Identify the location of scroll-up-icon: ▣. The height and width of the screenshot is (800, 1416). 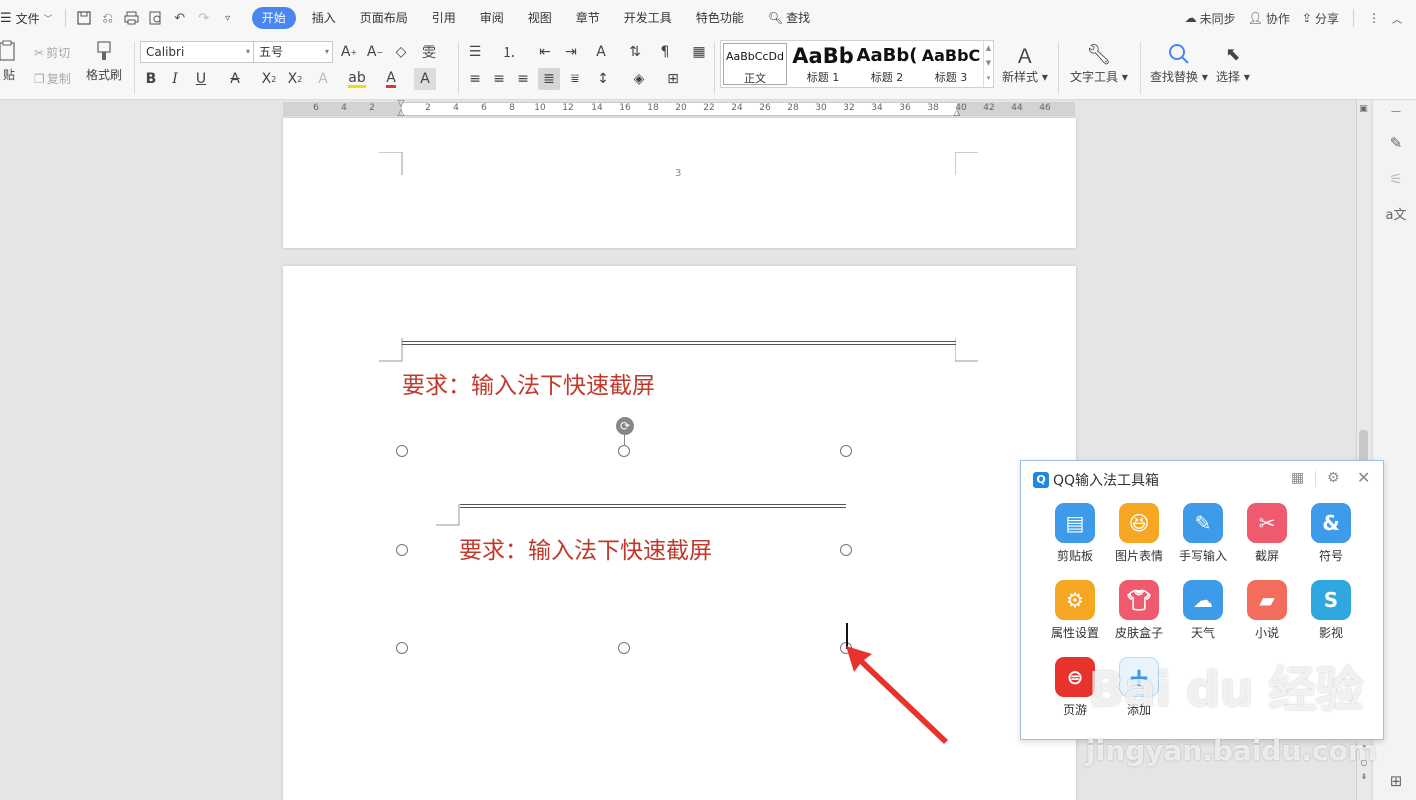
(1363, 110).